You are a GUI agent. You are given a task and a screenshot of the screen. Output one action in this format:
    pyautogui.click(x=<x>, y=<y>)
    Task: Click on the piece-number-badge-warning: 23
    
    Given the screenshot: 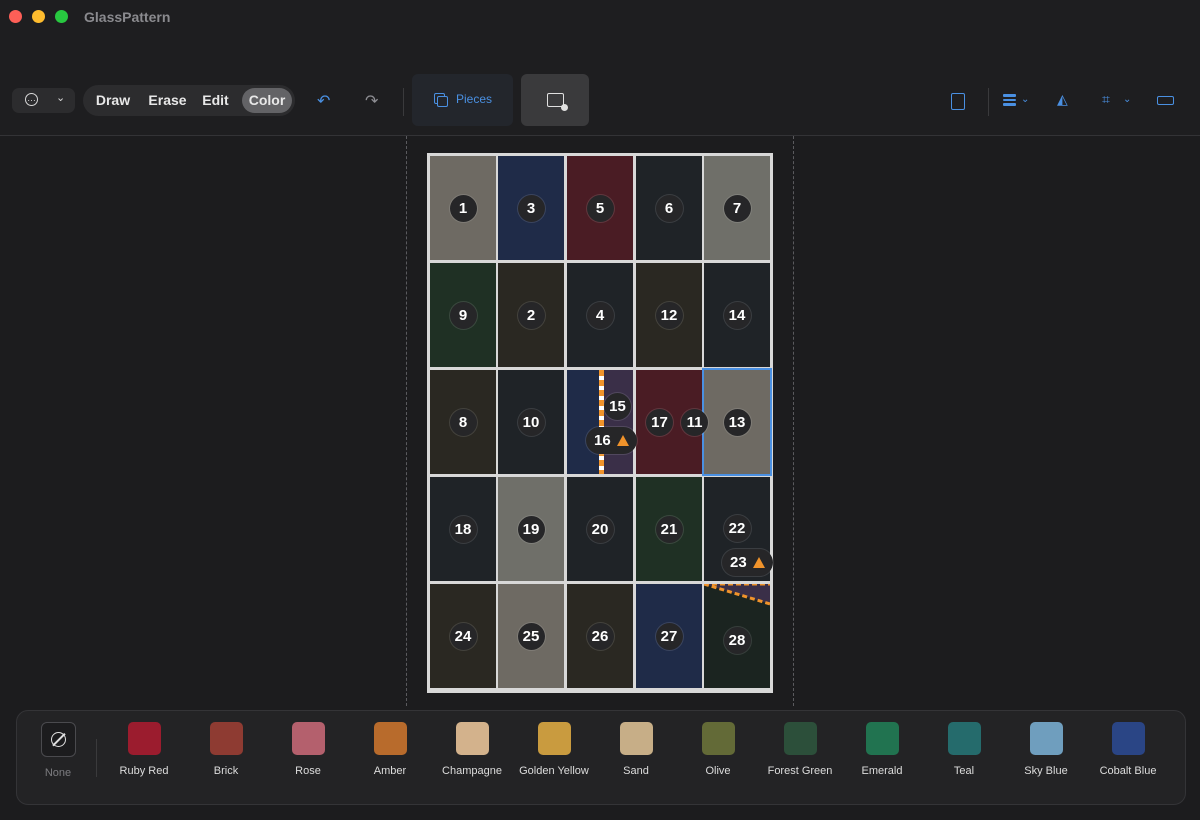 What is the action you would take?
    pyautogui.click(x=747, y=562)
    